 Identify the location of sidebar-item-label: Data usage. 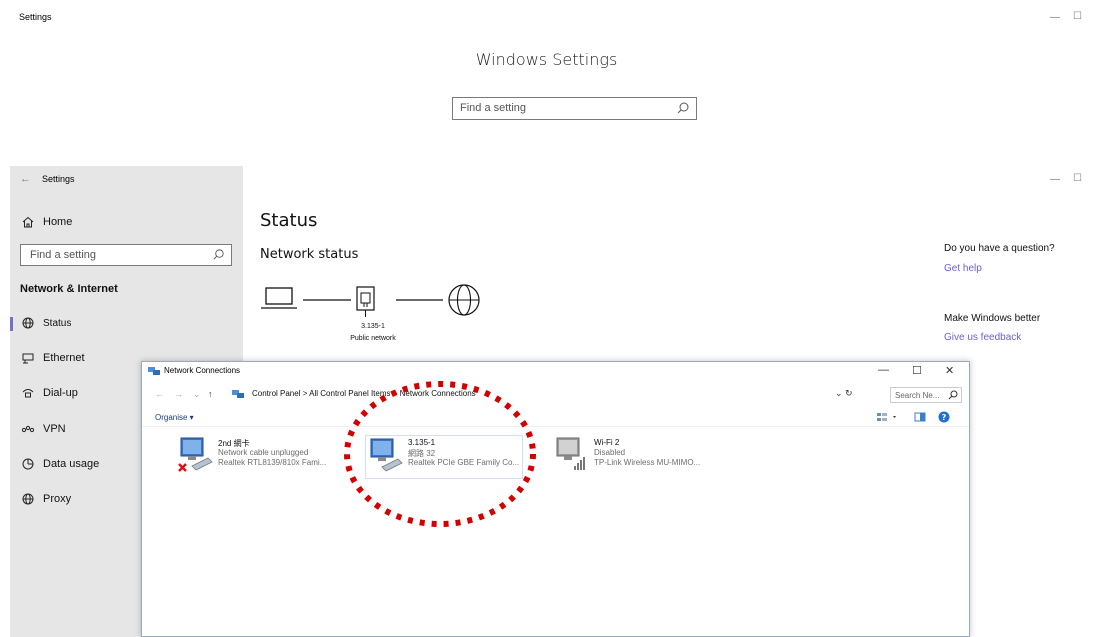
(71, 464).